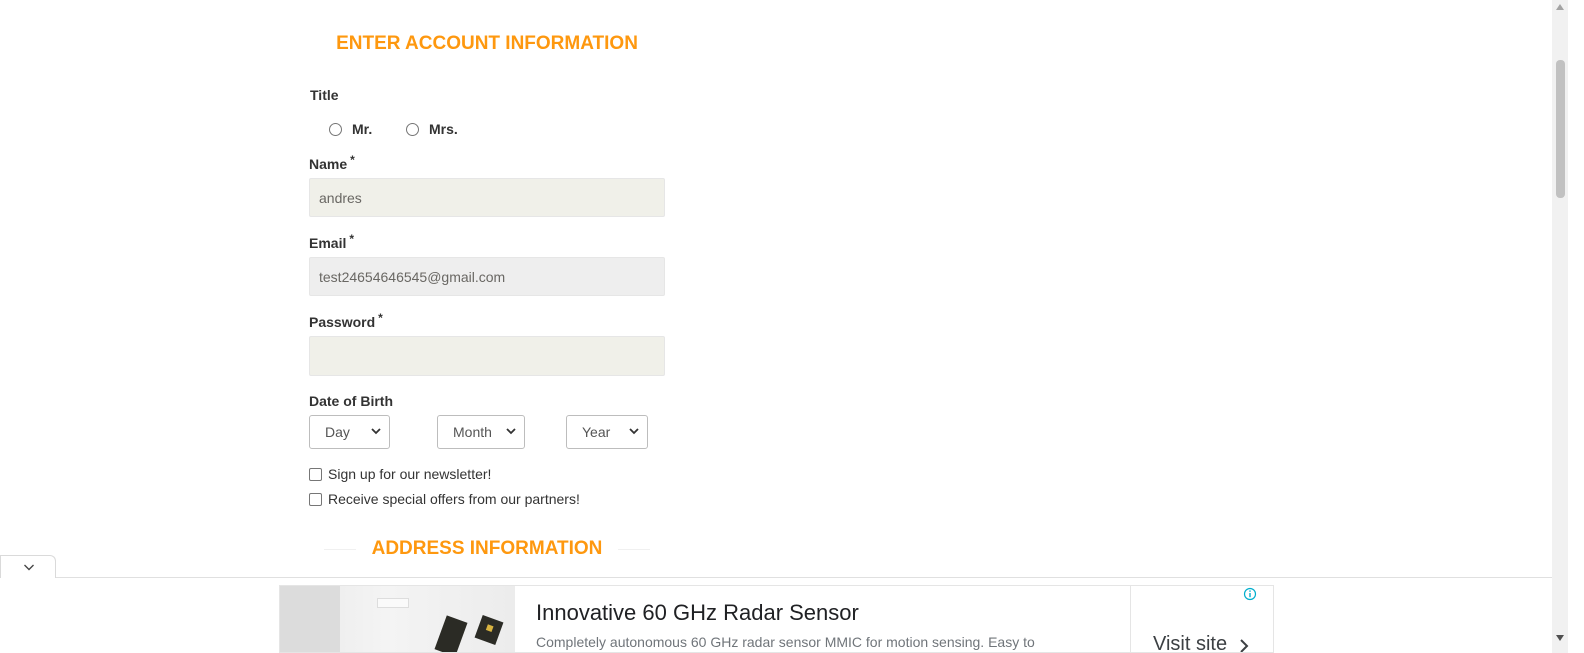 Image resolution: width=1584 pixels, height=653 pixels. Describe the element at coordinates (487, 276) in the screenshot. I see `email-input: test24654646545@gmail.com` at that location.